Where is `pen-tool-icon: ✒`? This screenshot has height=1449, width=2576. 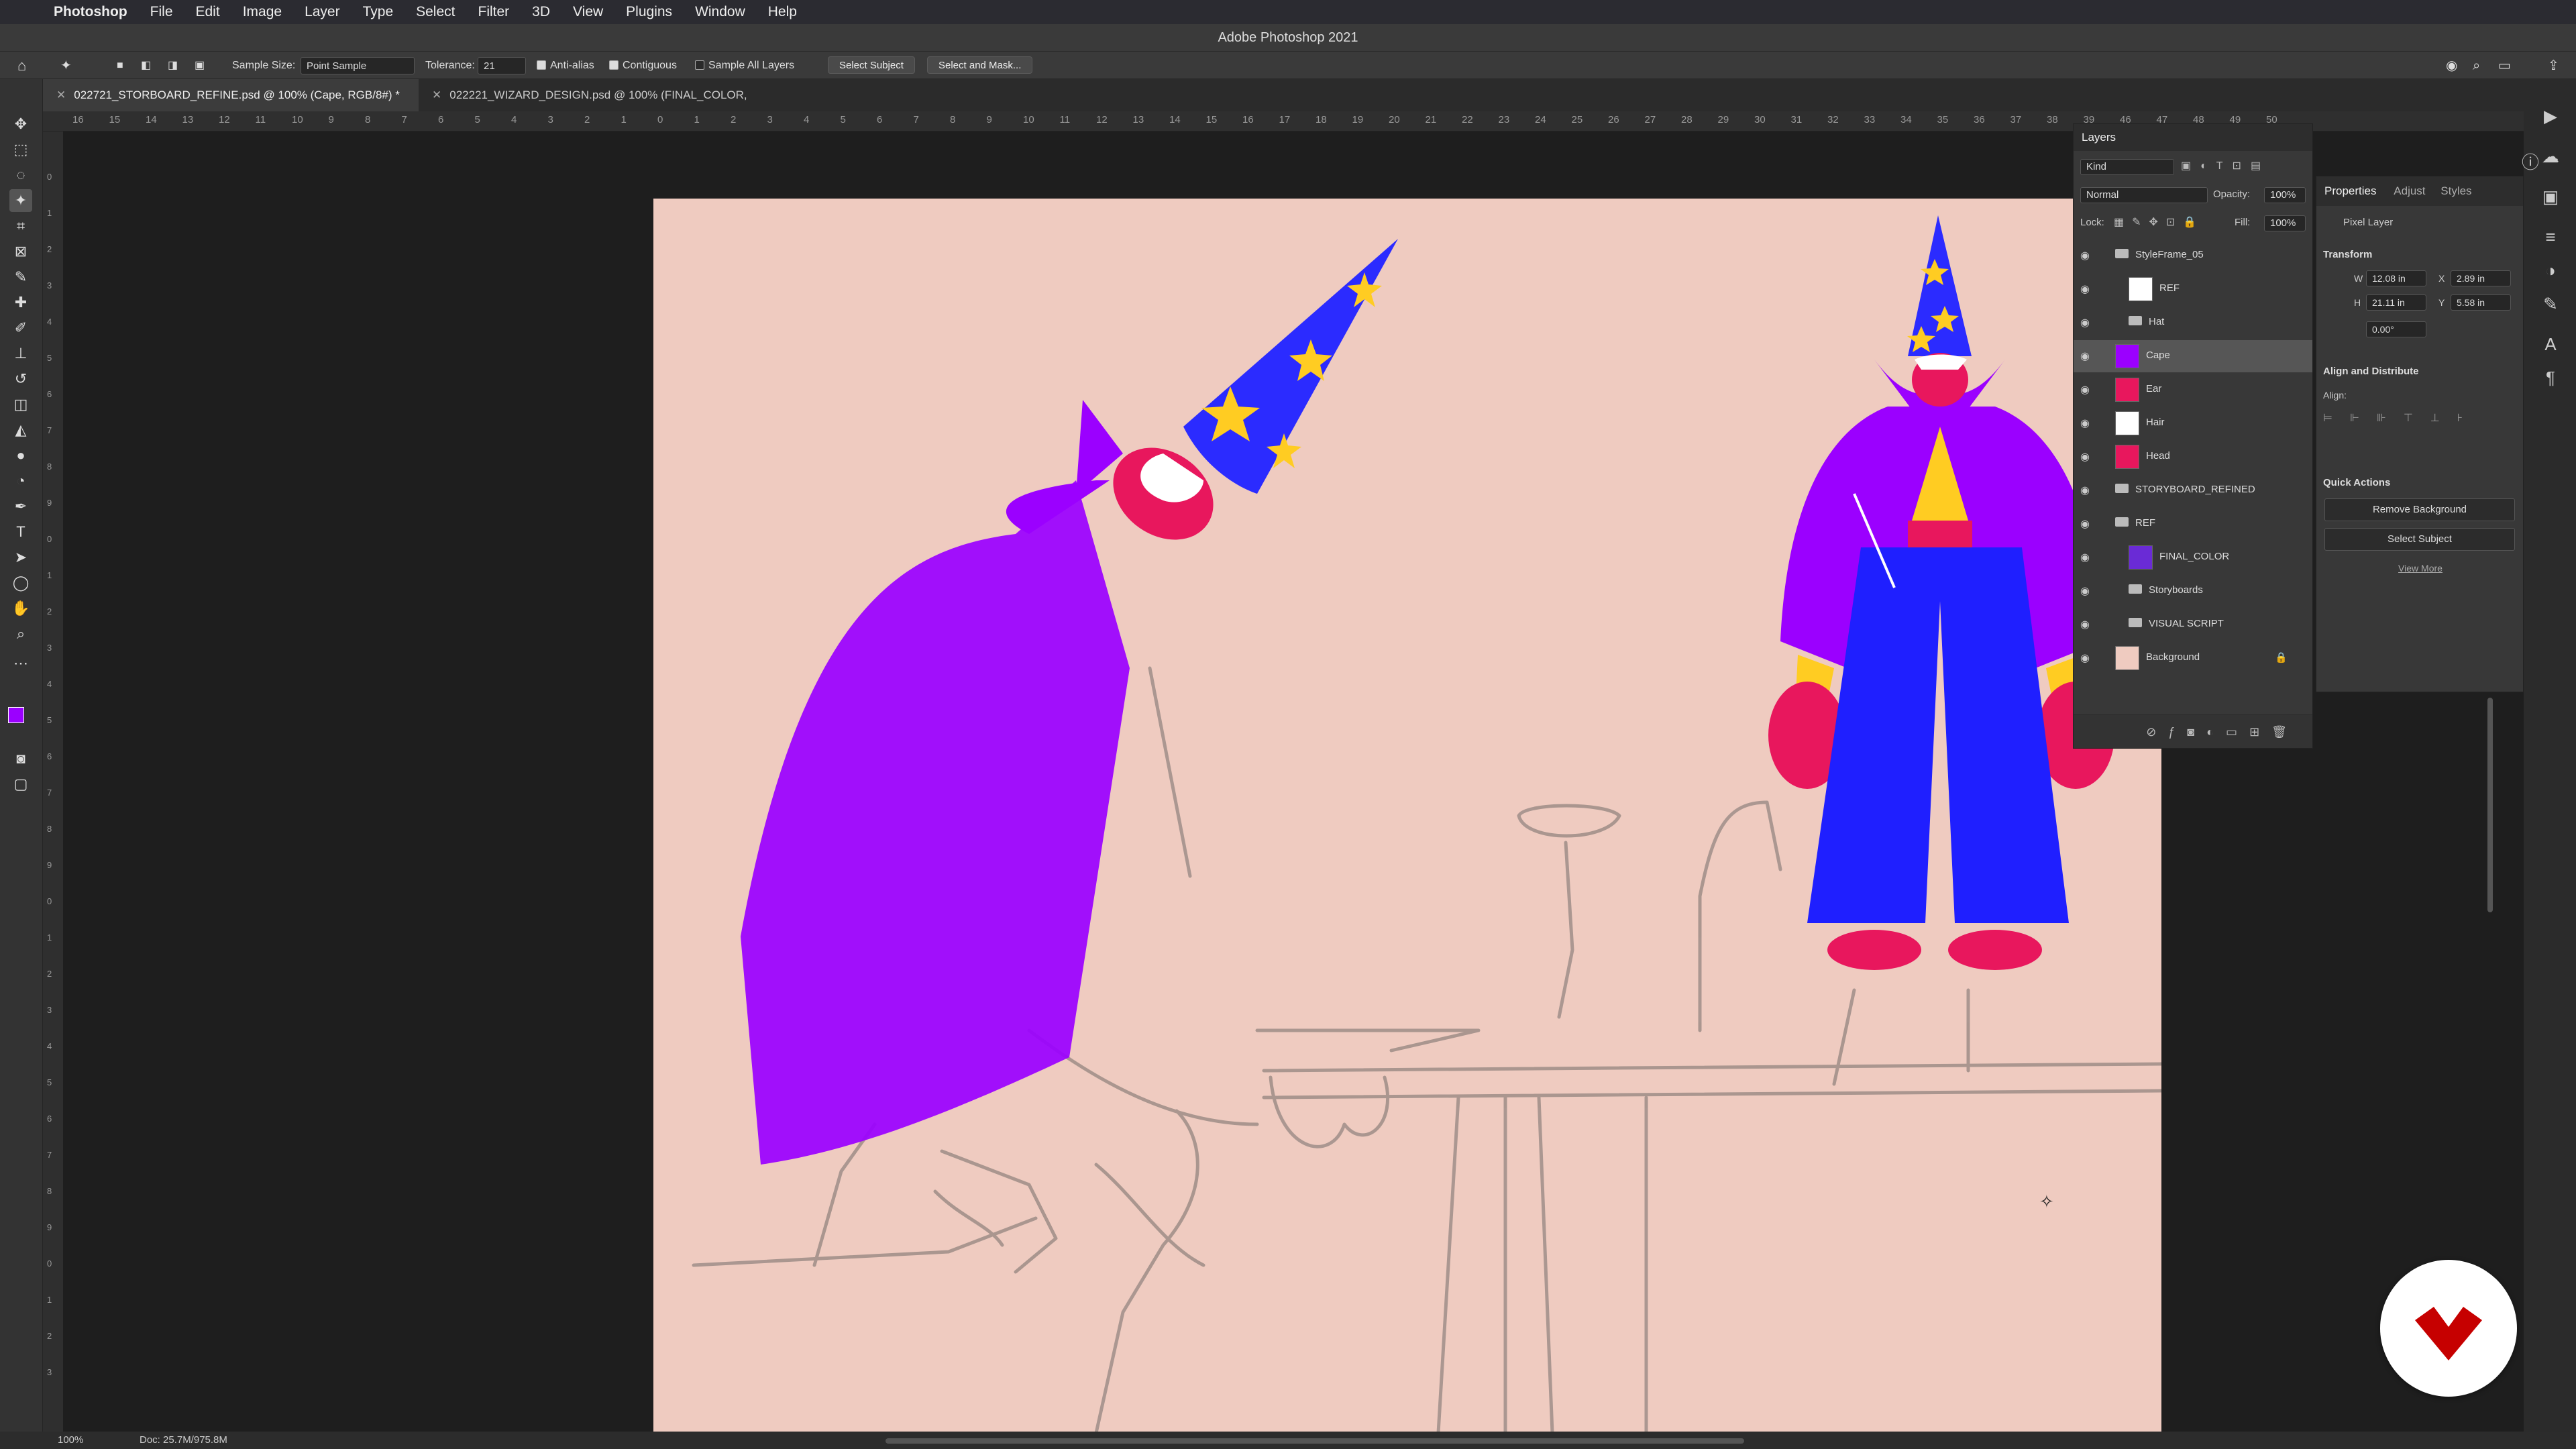 pen-tool-icon: ✒ is located at coordinates (20, 506).